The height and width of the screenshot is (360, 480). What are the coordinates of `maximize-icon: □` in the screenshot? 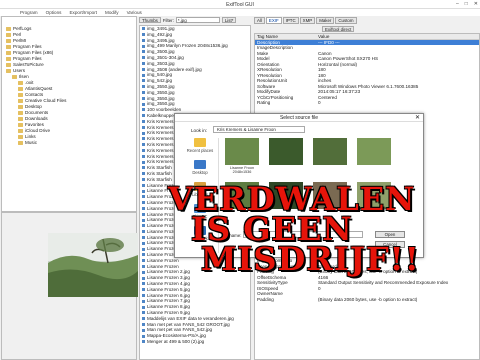 It's located at (466, 4).